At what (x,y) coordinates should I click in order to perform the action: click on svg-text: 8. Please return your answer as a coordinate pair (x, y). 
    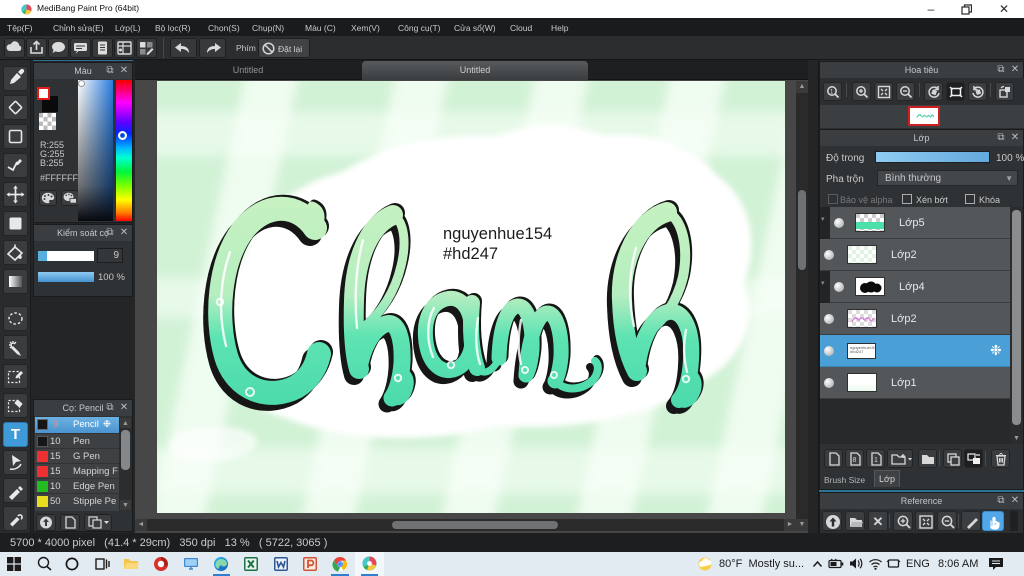
    Looking at the image, I should click on (855, 460).